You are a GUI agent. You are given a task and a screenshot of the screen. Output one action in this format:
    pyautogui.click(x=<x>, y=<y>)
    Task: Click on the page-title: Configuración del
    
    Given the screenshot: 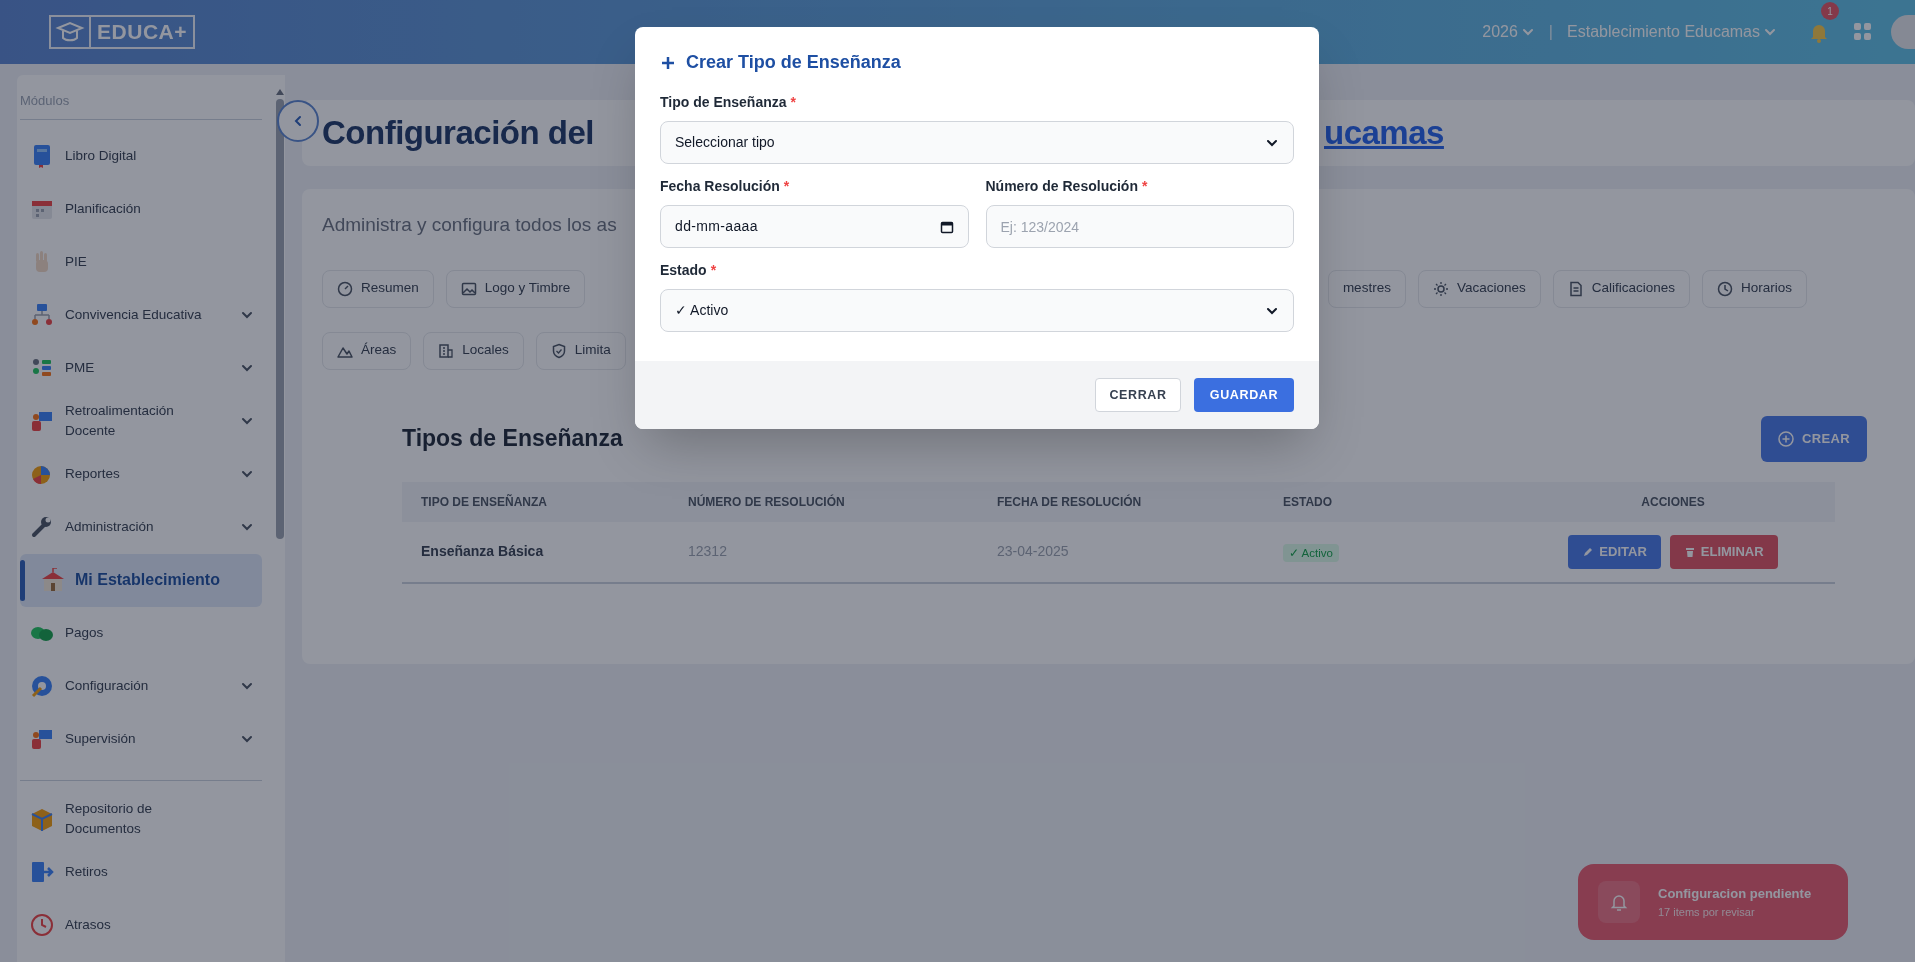 What is the action you would take?
    pyautogui.click(x=458, y=133)
    